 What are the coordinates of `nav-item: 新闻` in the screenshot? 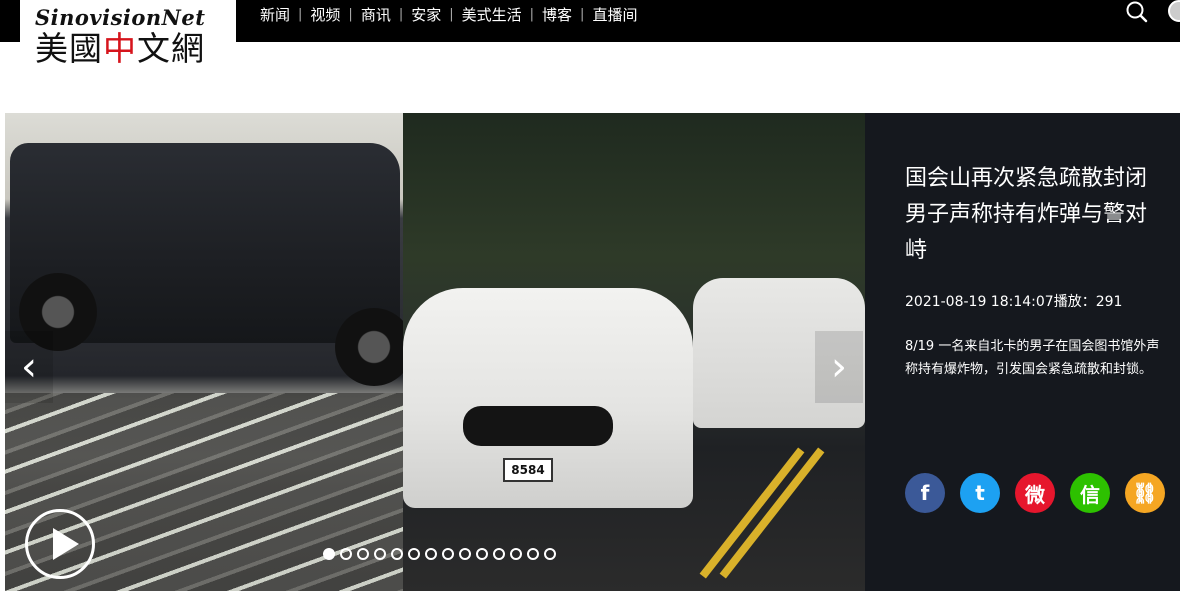 It's located at (275, 14).